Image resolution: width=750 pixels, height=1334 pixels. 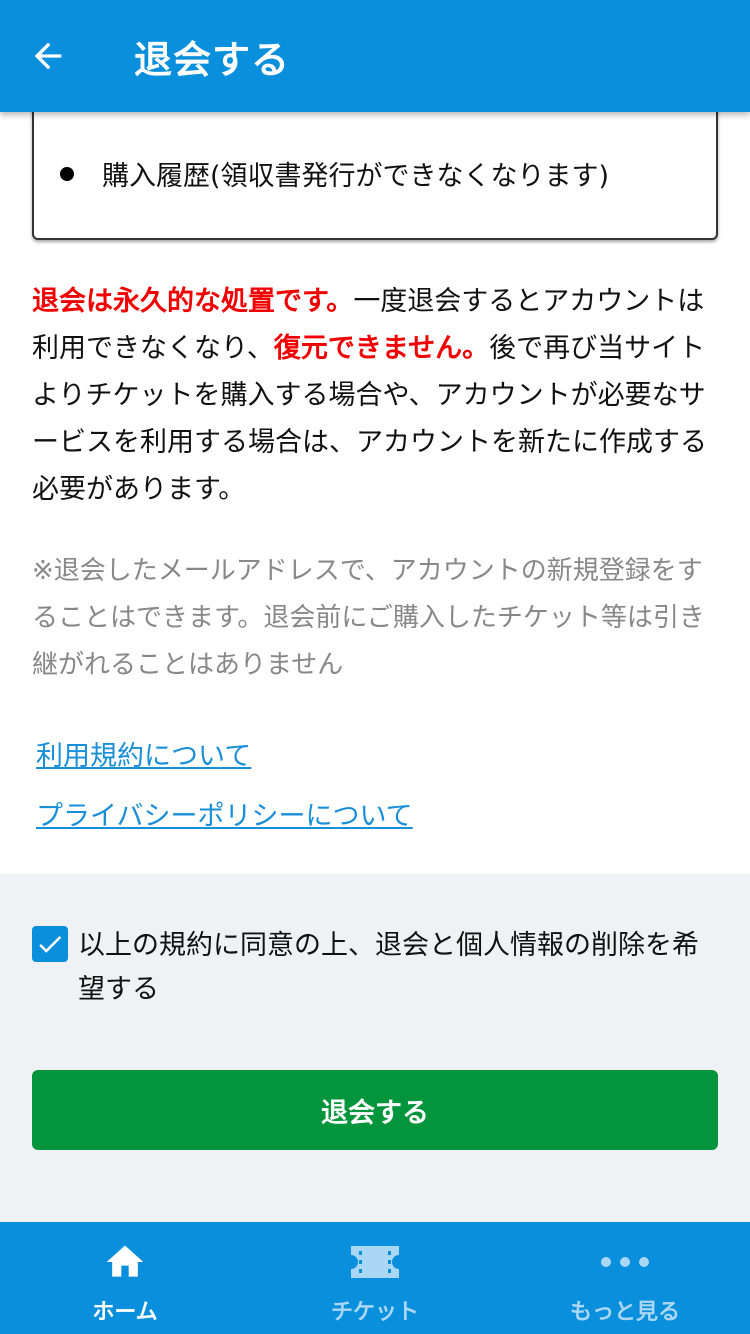 I want to click on agree-checkbox, so click(x=50, y=944).